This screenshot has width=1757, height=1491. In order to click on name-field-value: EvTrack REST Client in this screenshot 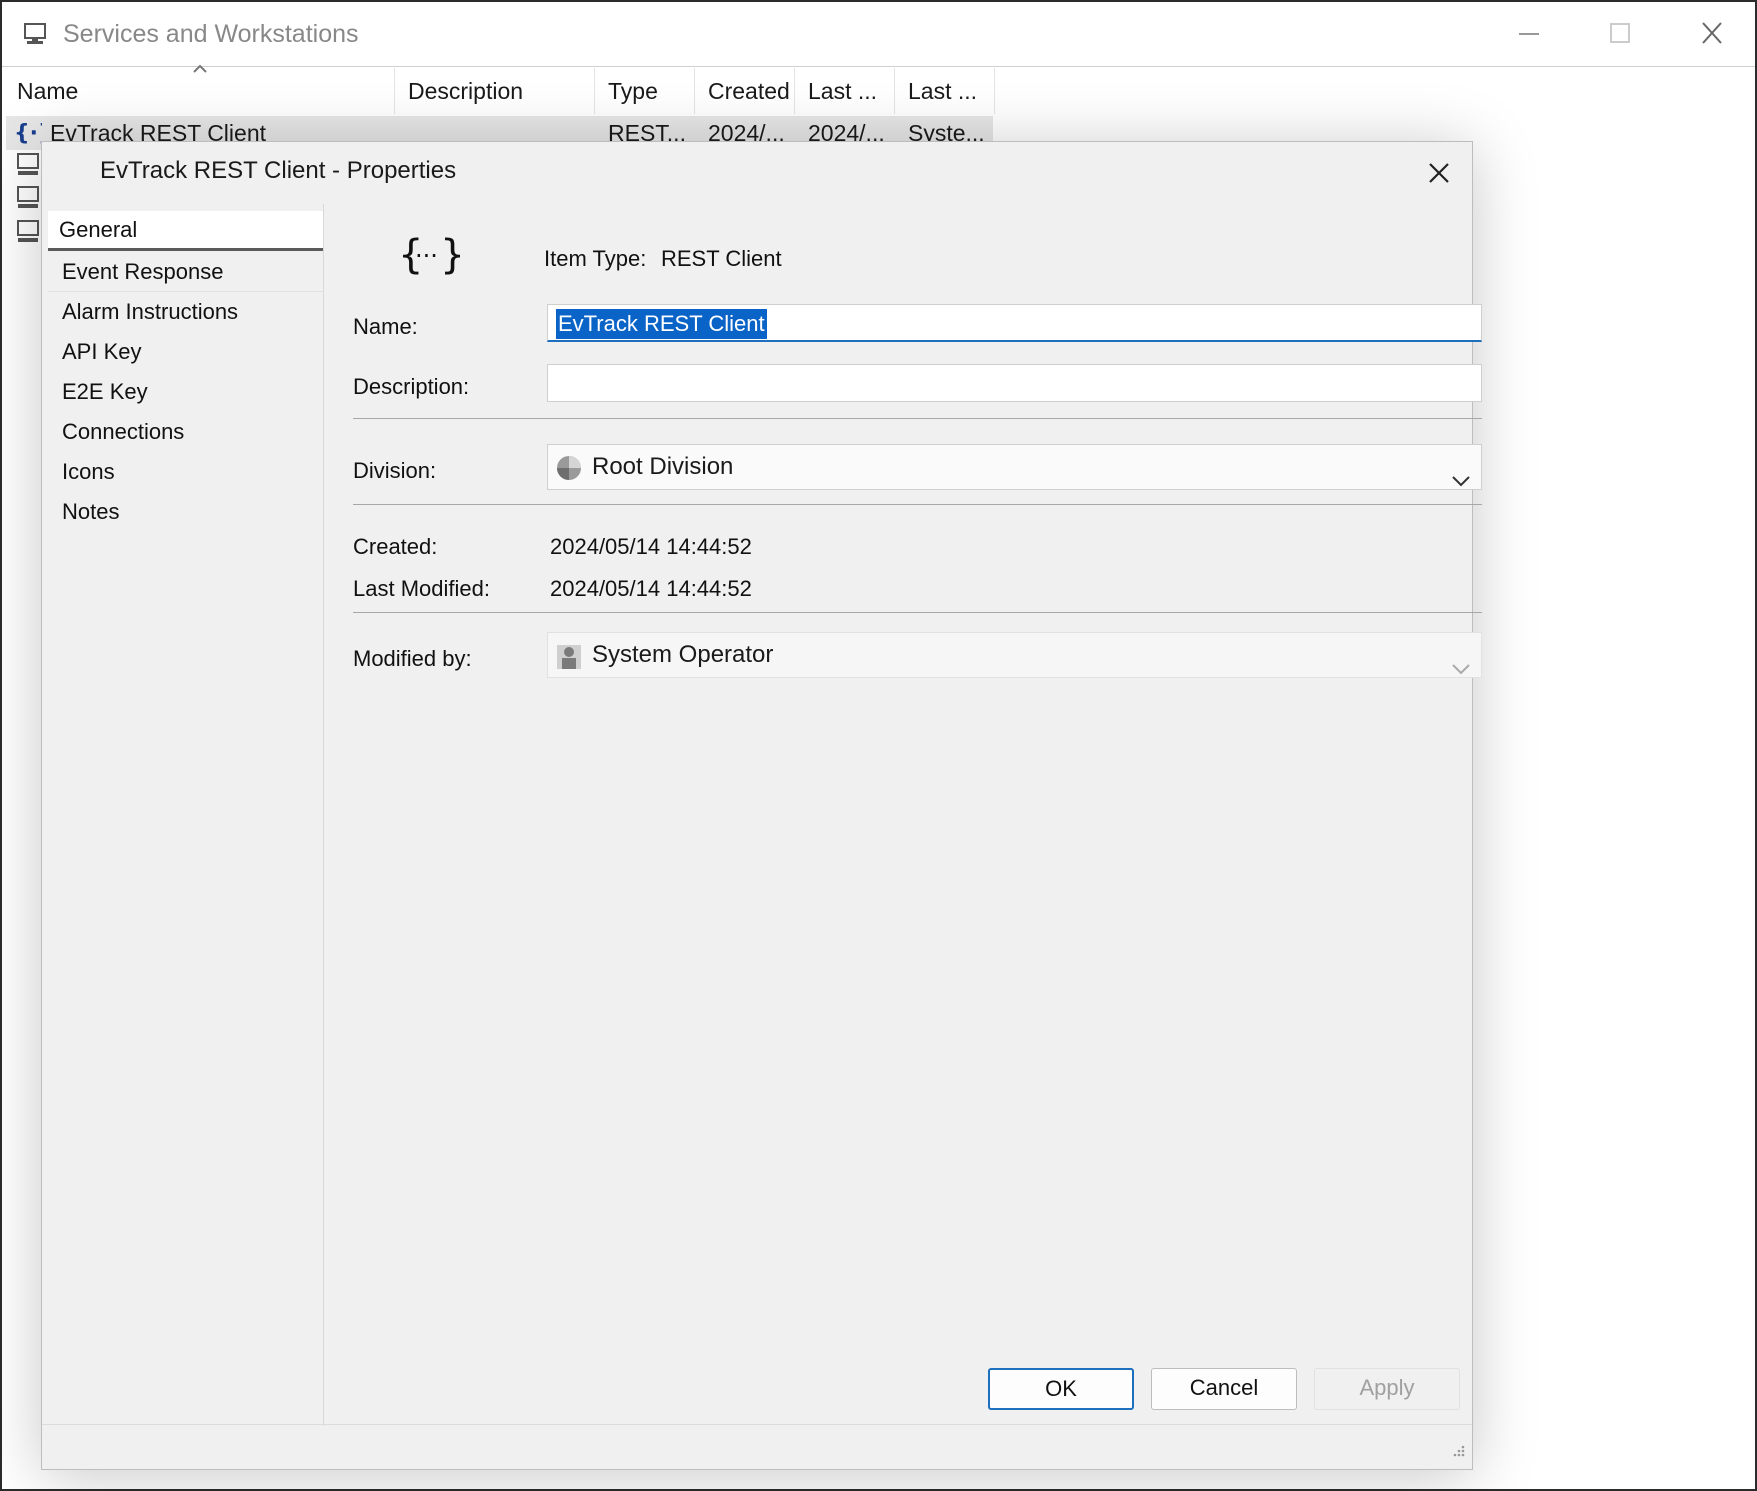, I will do `click(661, 324)`.